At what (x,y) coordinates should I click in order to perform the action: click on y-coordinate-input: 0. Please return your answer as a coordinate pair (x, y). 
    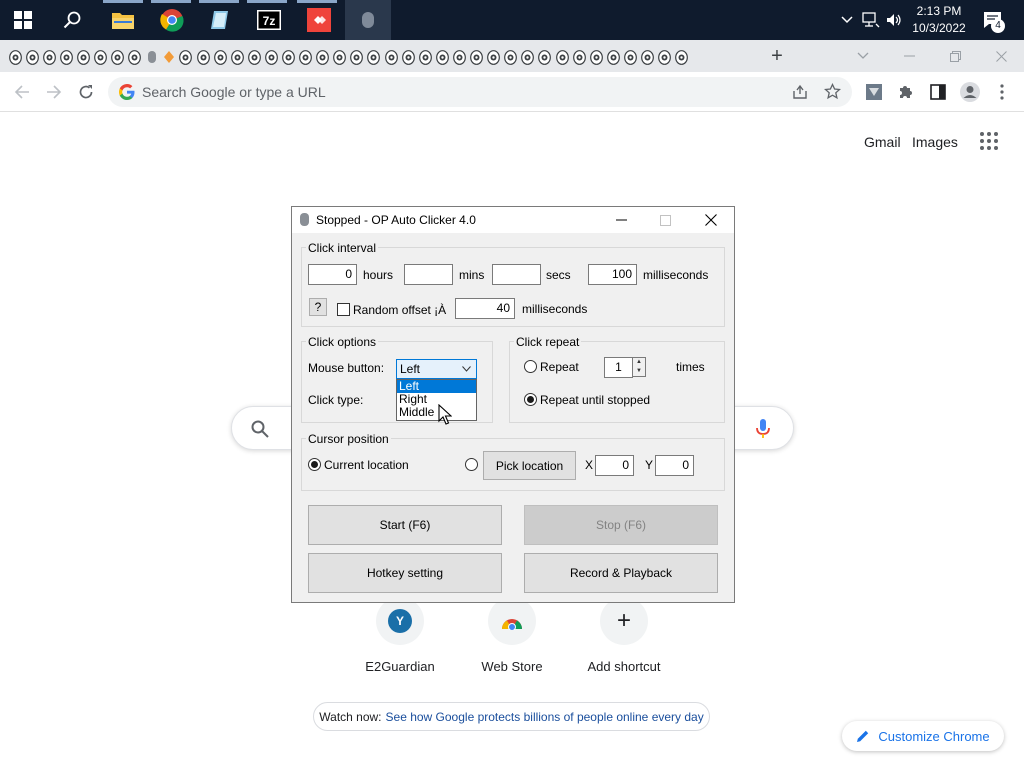
    Looking at the image, I should click on (674, 465).